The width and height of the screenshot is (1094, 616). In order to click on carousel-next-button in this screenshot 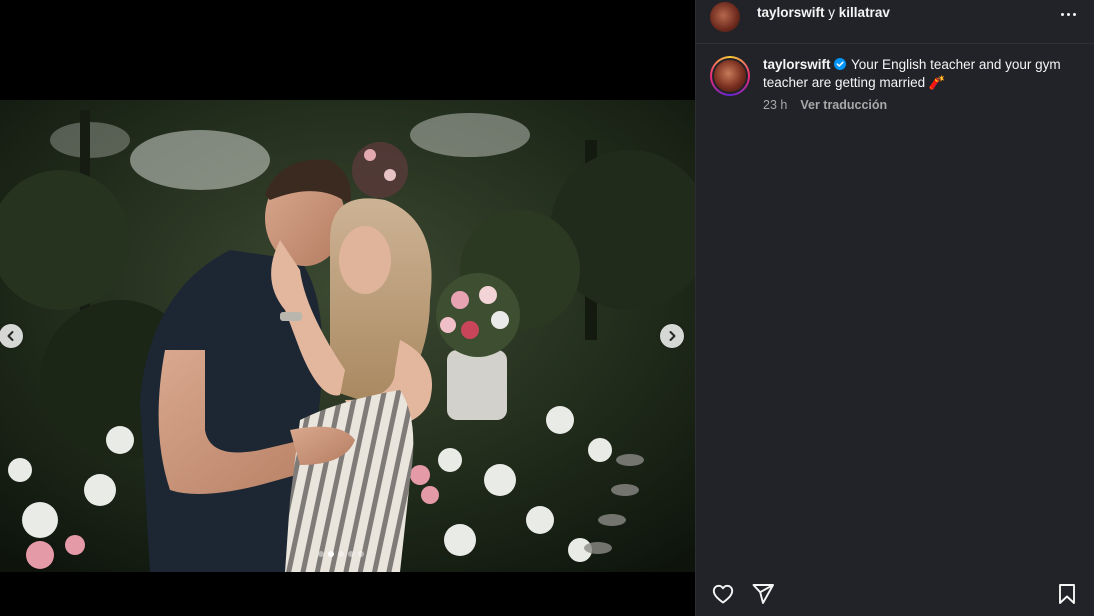, I will do `click(672, 336)`.